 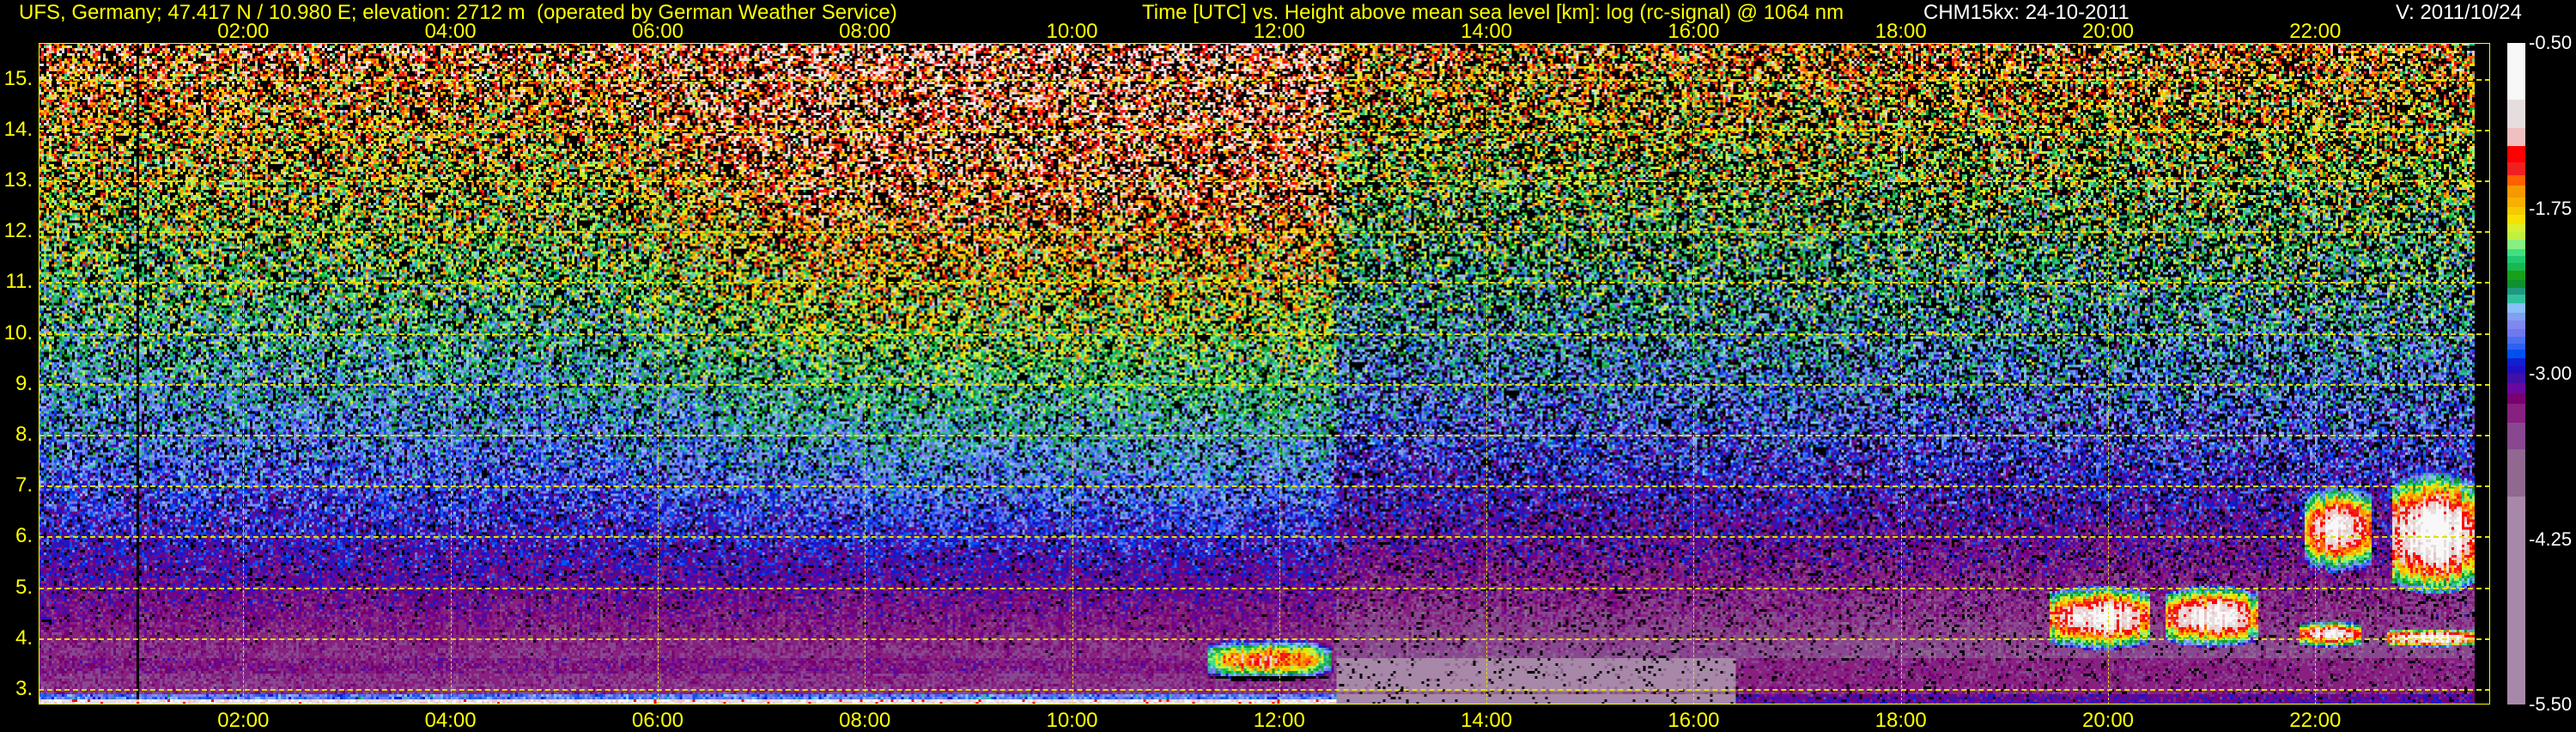 I want to click on x-tick-label-top: 06:00, so click(x=657, y=31).